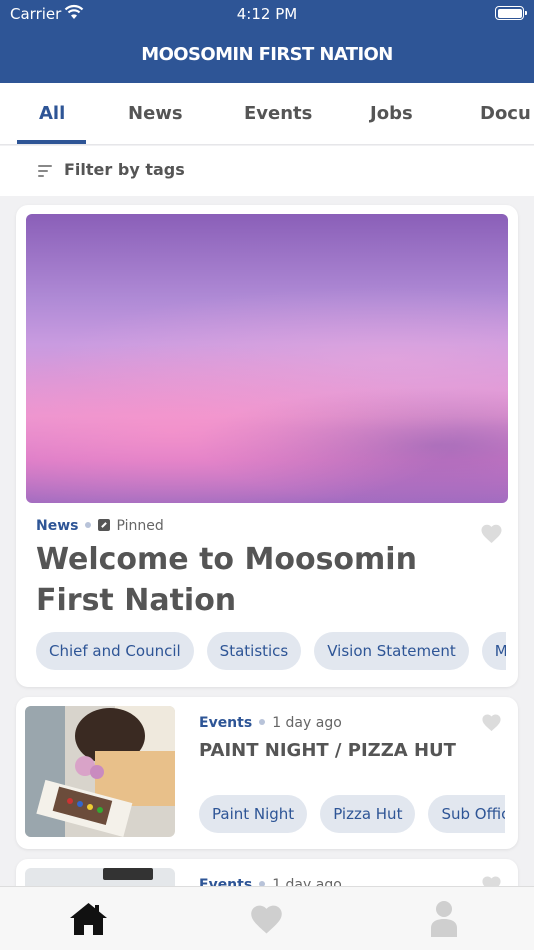  I want to click on tab-news: News, so click(155, 113).